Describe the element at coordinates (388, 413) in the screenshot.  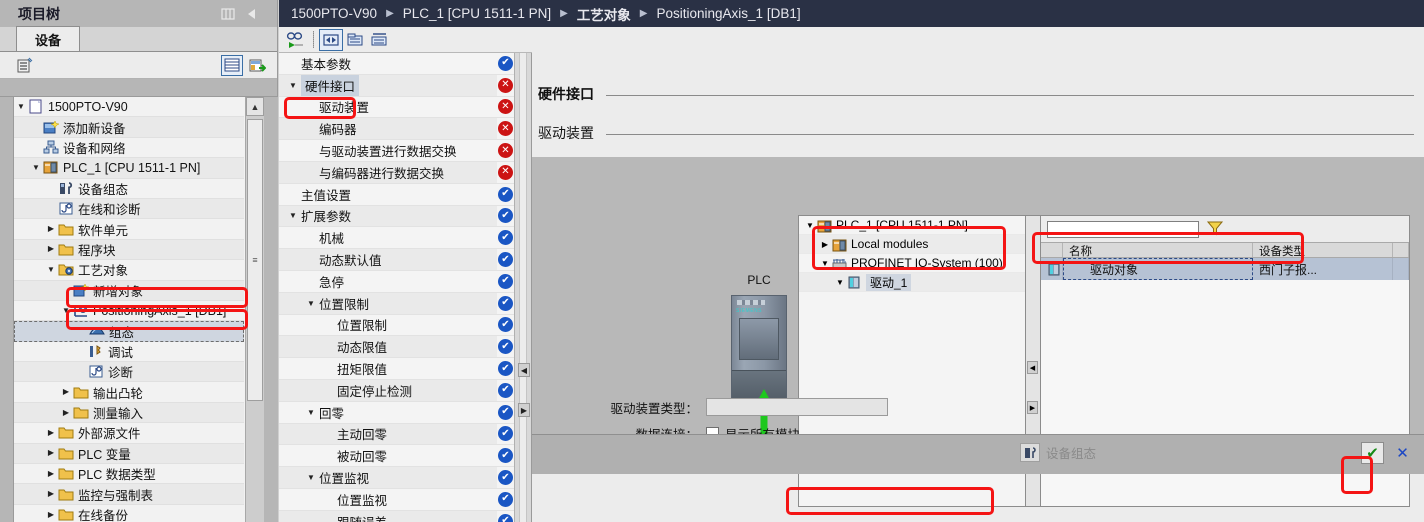
I see `param-item-17: ▼ 回零` at that location.